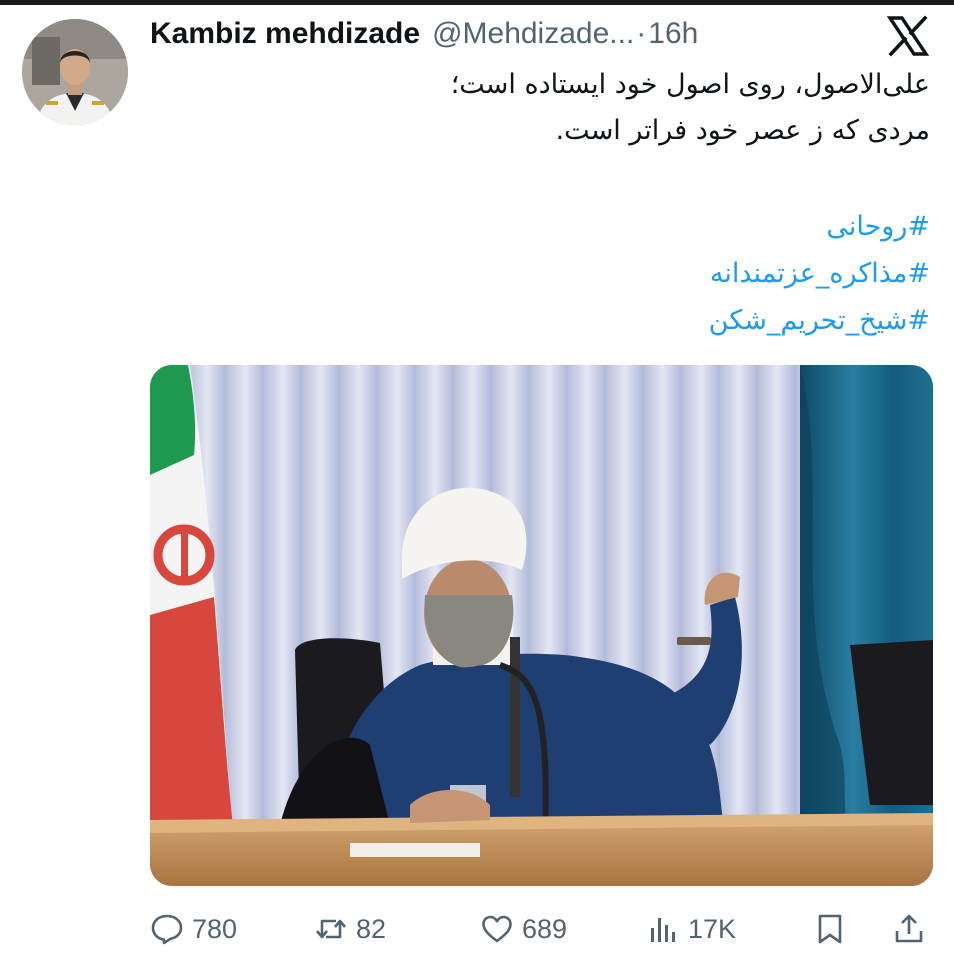  I want to click on action-bar: 780 82 689 17K, so click(541, 929).